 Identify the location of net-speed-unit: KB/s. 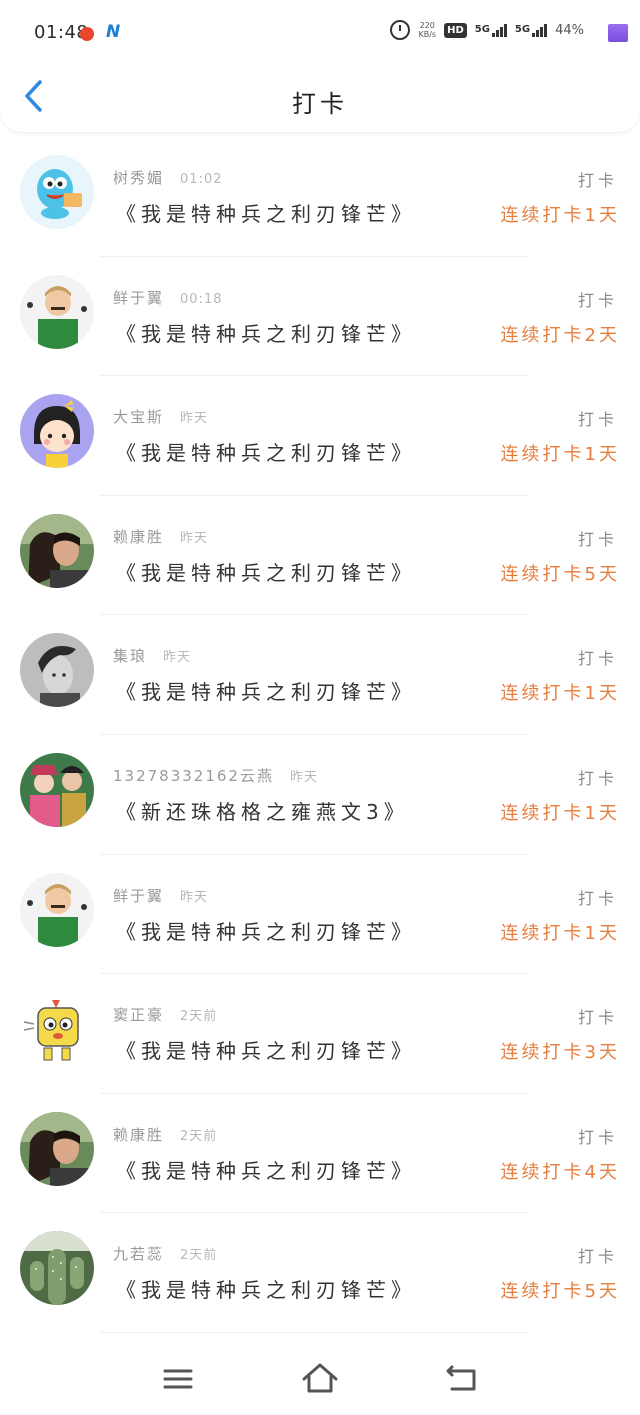
(427, 34).